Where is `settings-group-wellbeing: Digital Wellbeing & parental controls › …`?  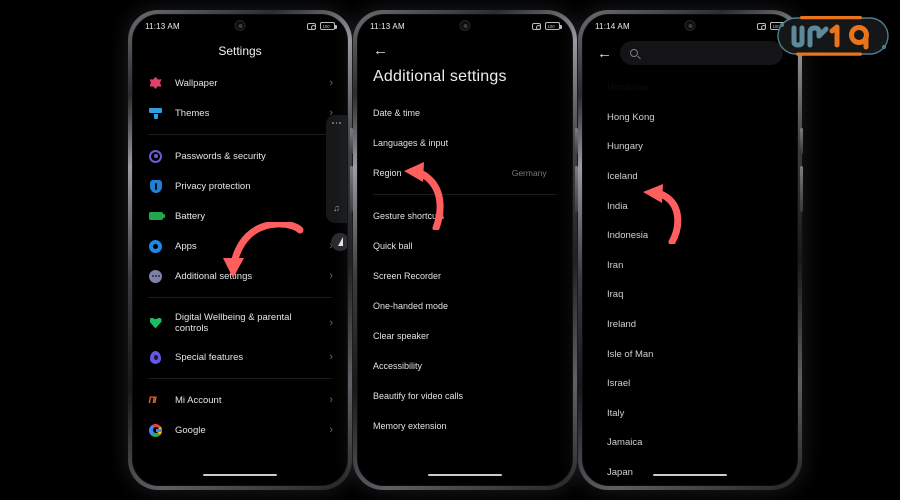
settings-group-wellbeing: Digital Wellbeing & parental controls › … is located at coordinates (240, 338).